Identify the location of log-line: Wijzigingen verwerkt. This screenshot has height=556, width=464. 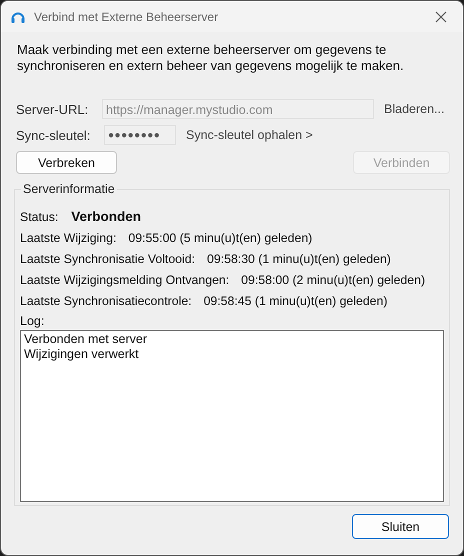
(82, 354).